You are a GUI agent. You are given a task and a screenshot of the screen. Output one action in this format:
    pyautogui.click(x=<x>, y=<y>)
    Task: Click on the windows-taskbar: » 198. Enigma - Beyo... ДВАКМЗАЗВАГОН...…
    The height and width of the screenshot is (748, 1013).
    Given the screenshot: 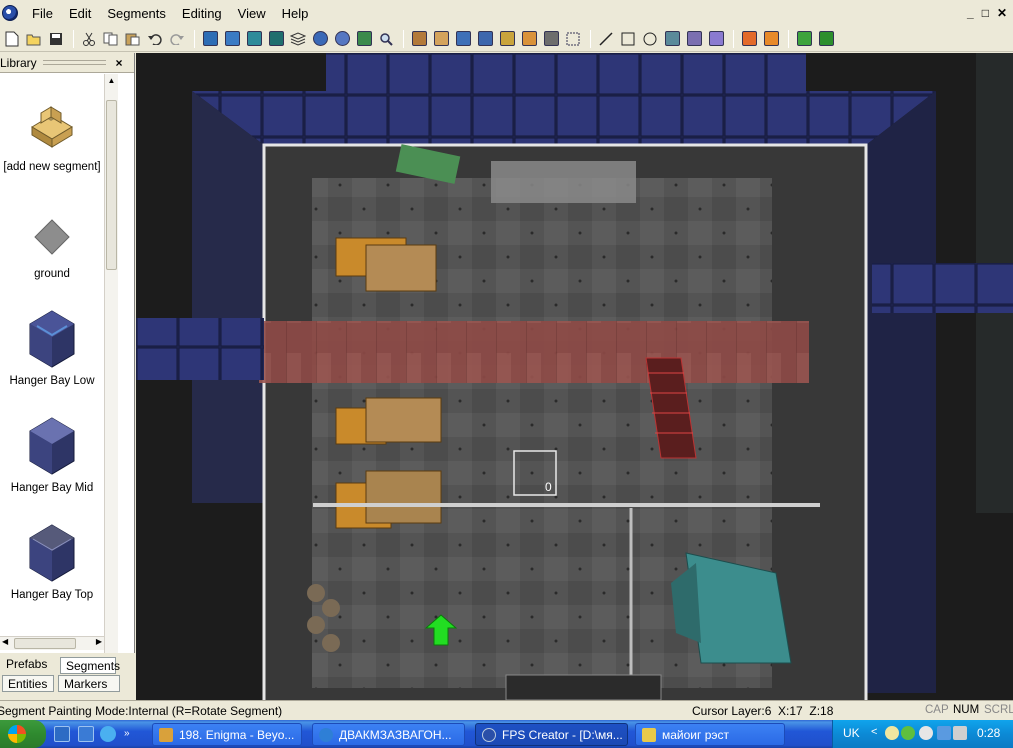 What is the action you would take?
    pyautogui.click(x=506, y=734)
    